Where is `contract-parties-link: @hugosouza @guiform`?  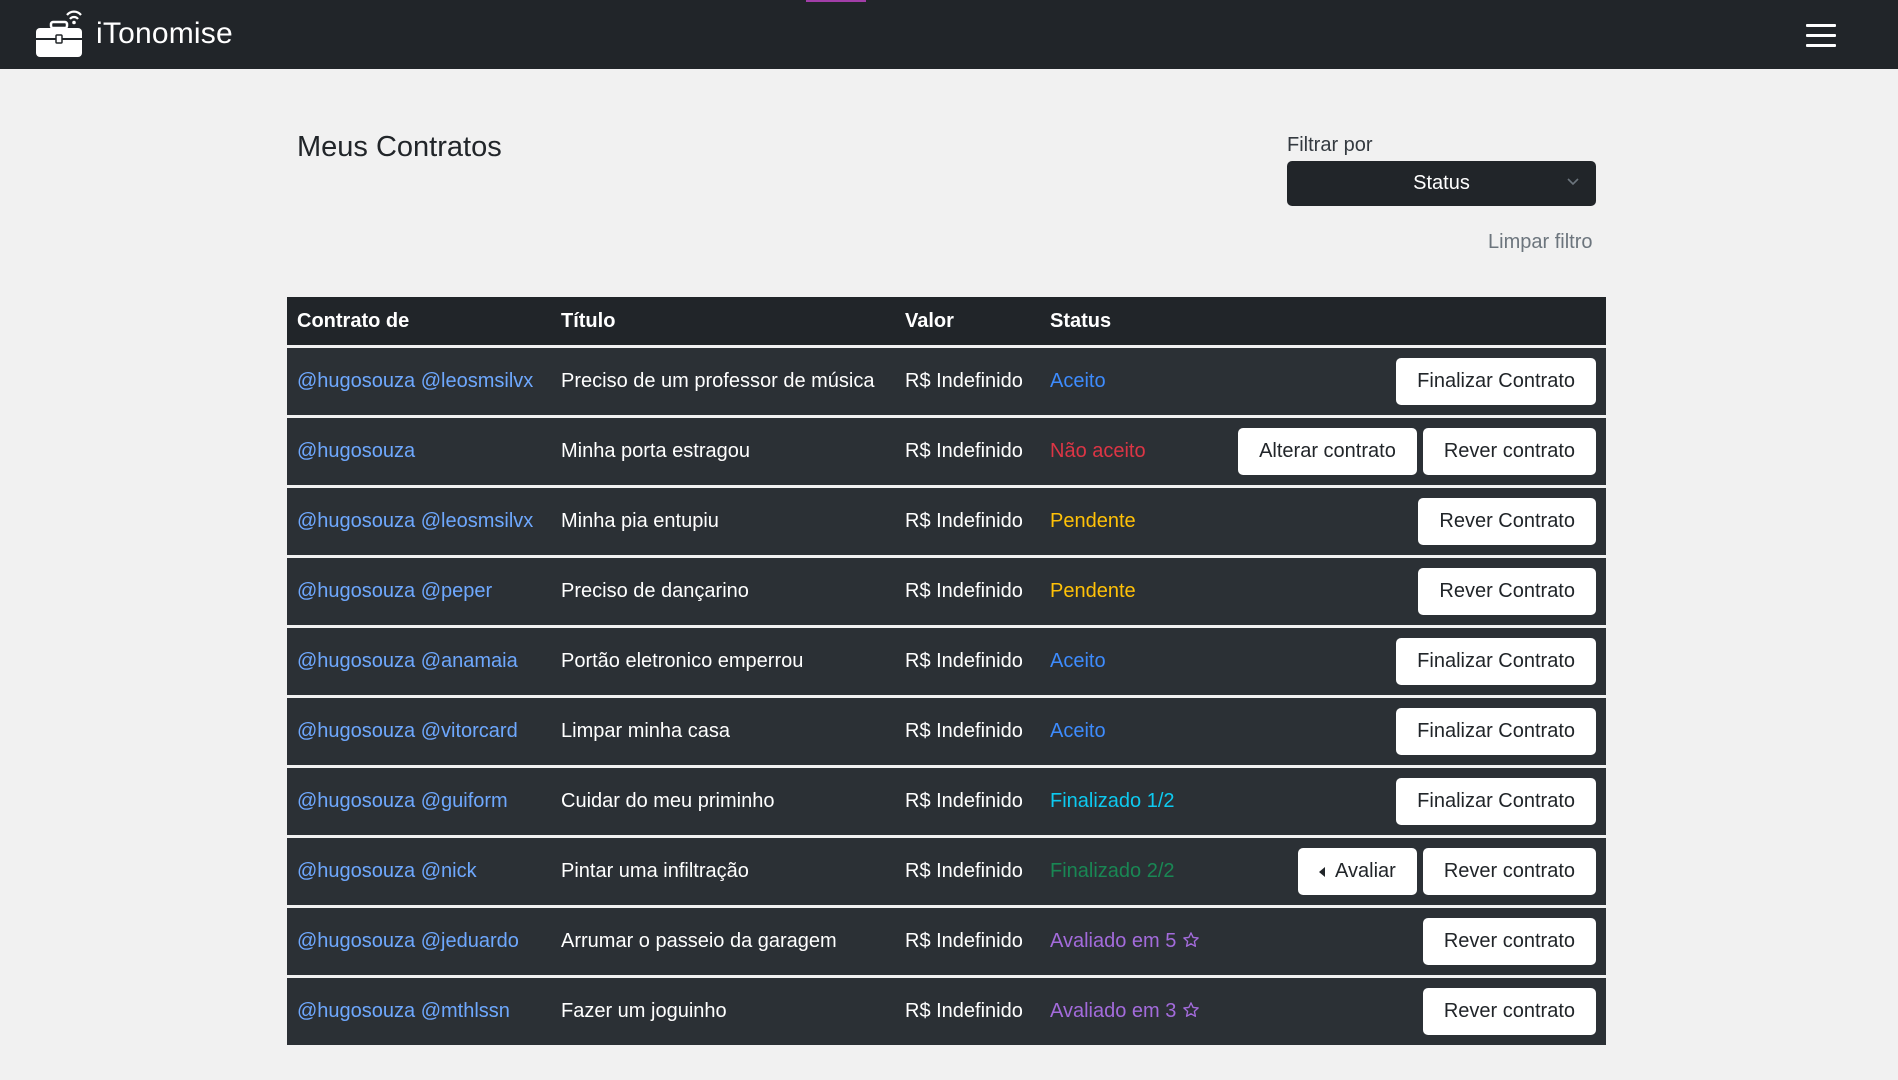
contract-parties-link: @hugosouza @guiform is located at coordinates (402, 801).